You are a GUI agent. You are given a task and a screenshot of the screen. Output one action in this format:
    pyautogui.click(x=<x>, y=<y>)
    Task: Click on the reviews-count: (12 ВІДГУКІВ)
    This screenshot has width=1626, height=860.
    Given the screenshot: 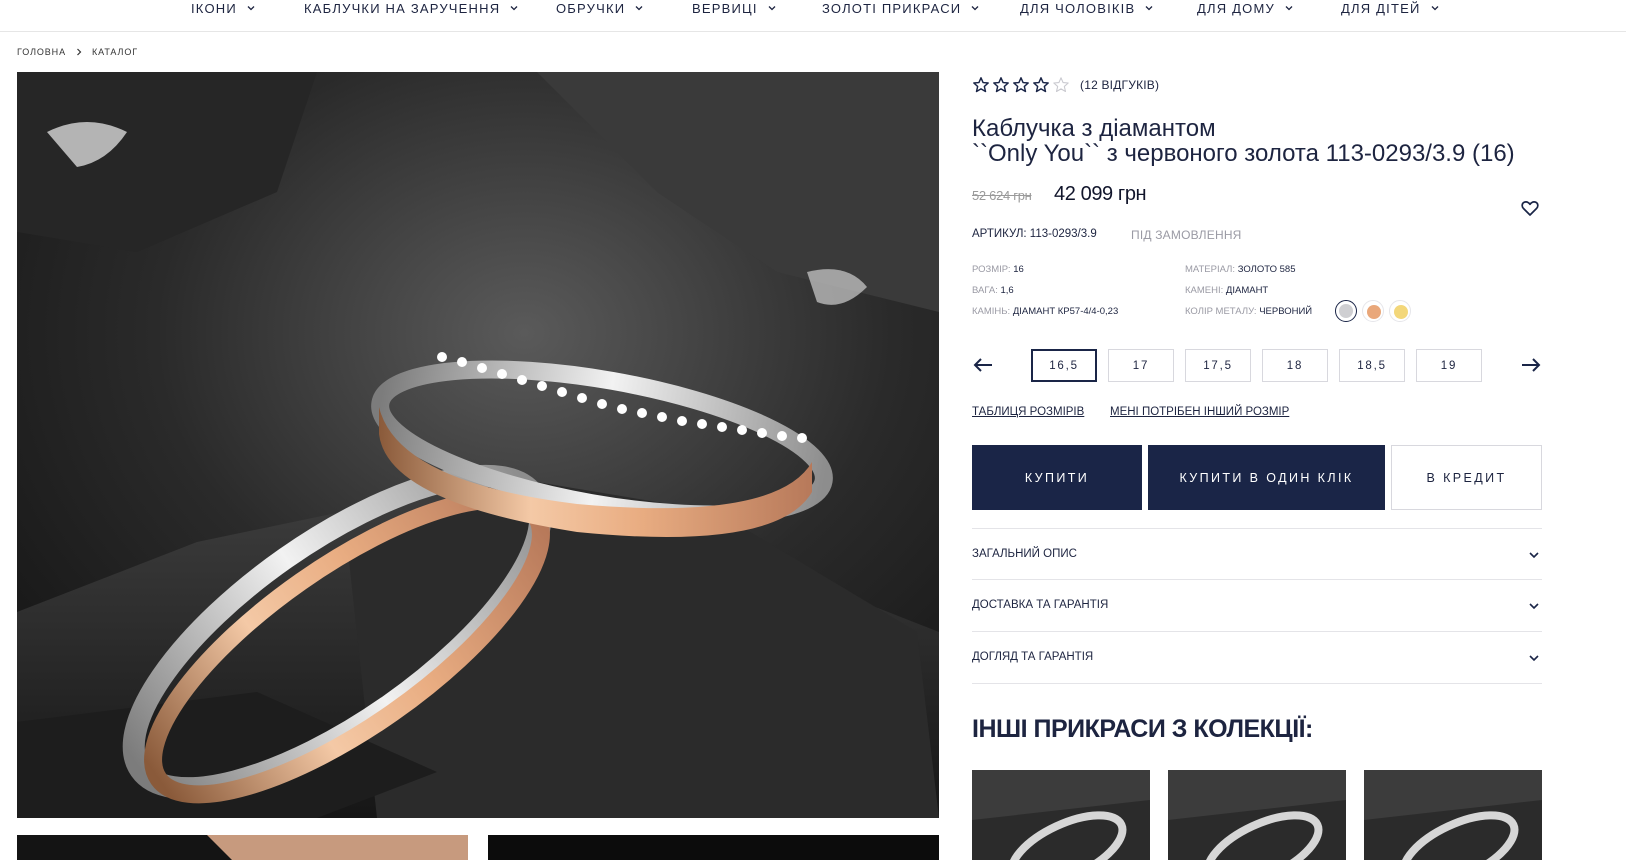 What is the action you would take?
    pyautogui.click(x=1119, y=85)
    